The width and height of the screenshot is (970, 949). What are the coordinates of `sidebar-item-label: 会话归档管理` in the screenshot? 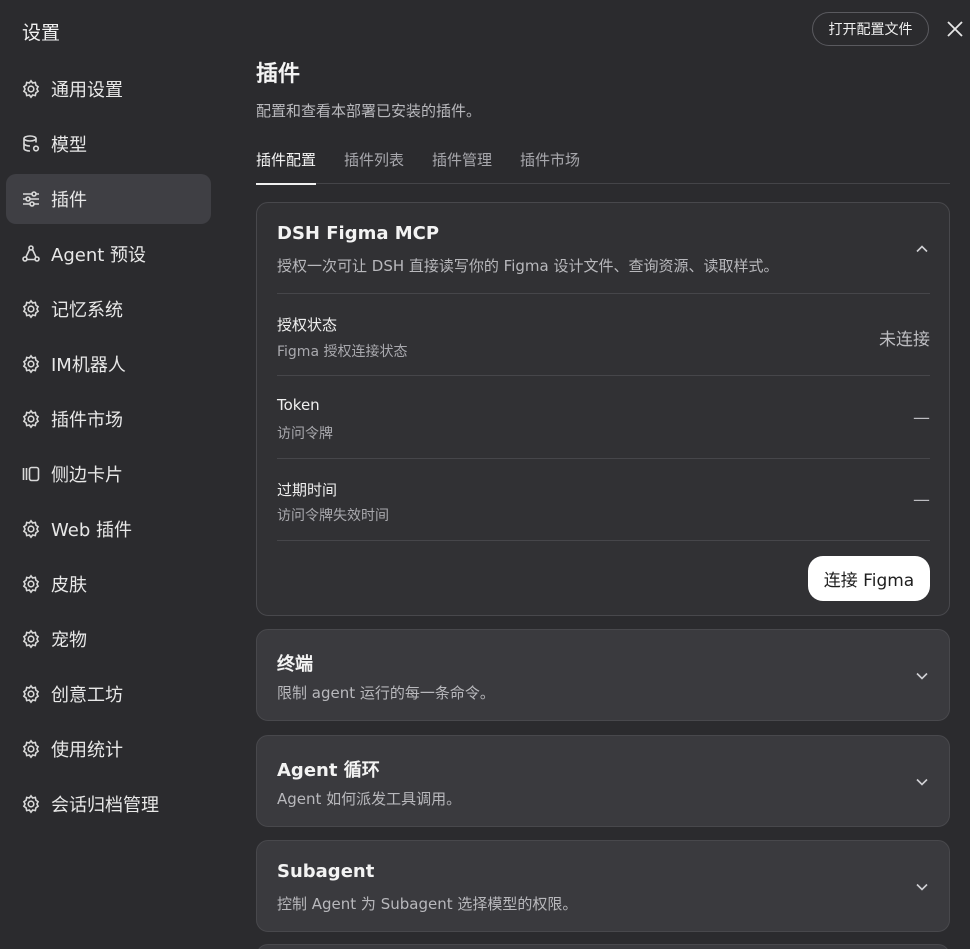 It's located at (105, 805).